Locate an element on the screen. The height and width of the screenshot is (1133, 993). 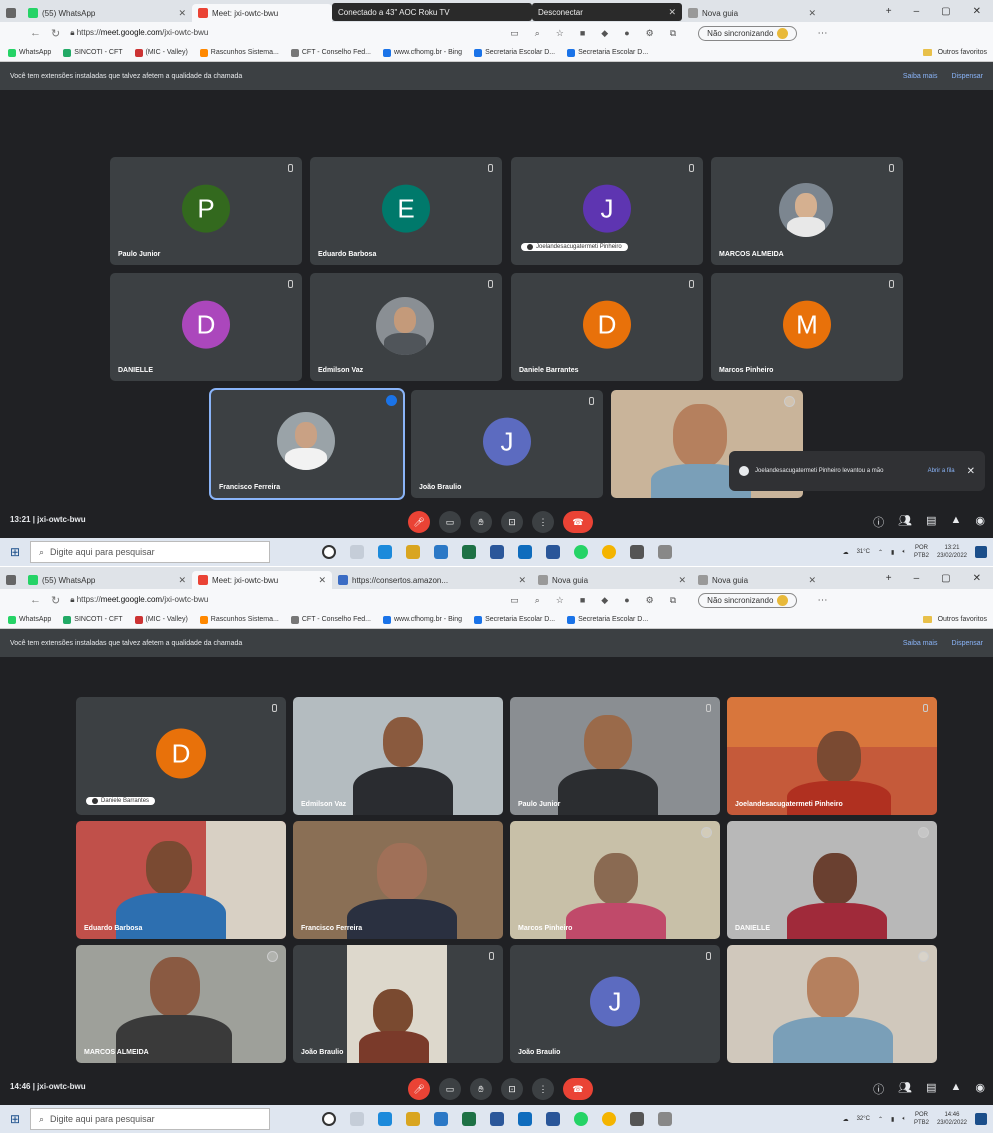
tab-meet: Meet: jxi-owtc-bwu ✕ is located at coordinates (262, 580).